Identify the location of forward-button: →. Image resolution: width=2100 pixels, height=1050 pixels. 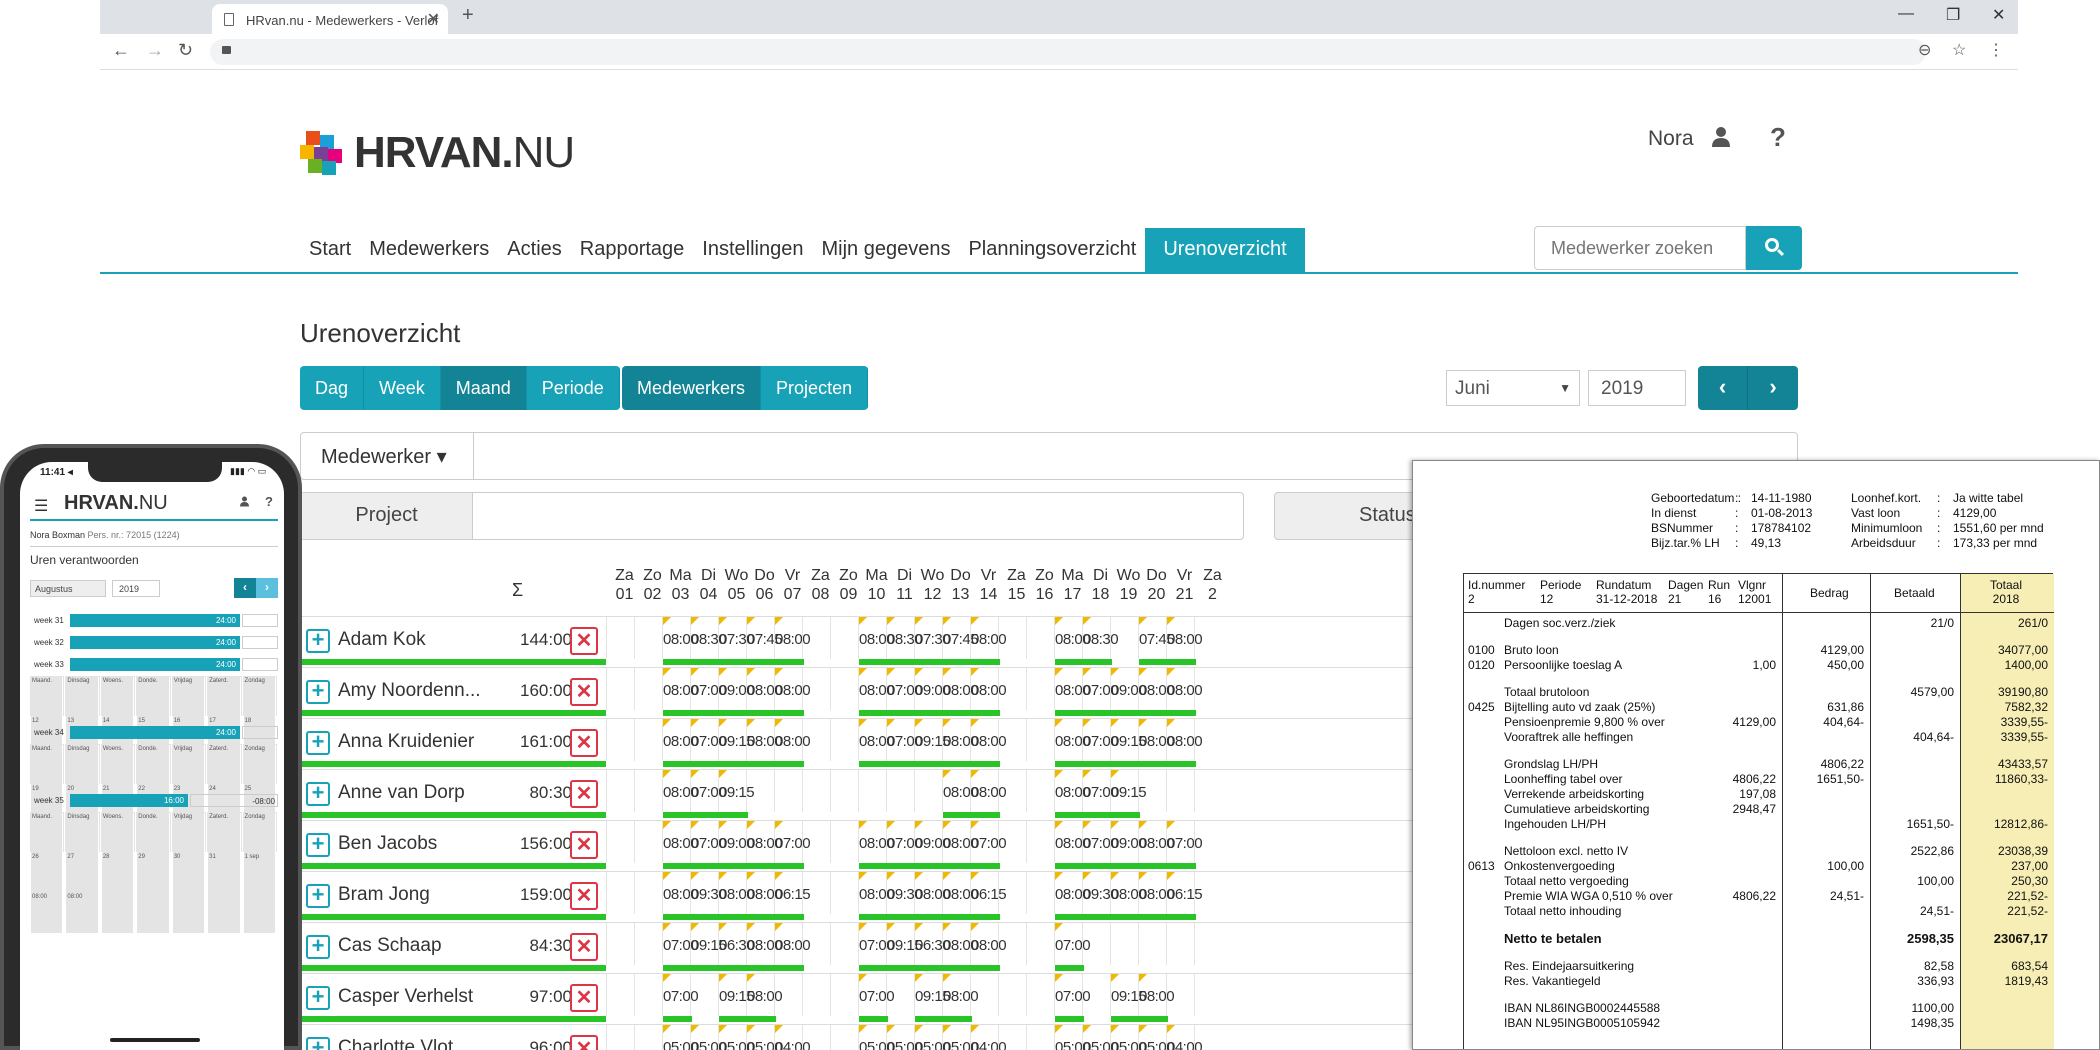
(155, 50).